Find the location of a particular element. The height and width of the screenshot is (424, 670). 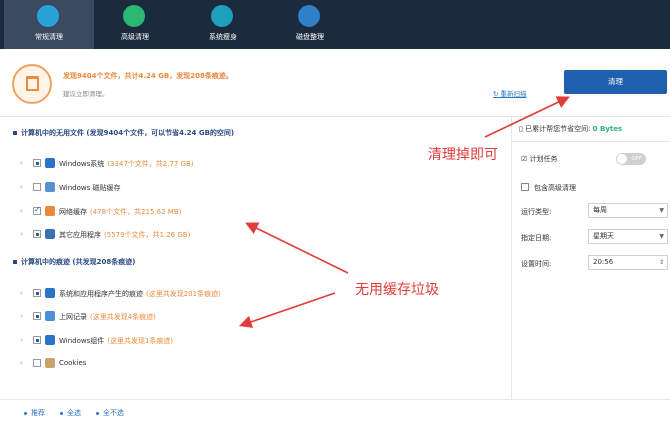

annotation-clean-note: 清理掉即可 is located at coordinates (463, 155).